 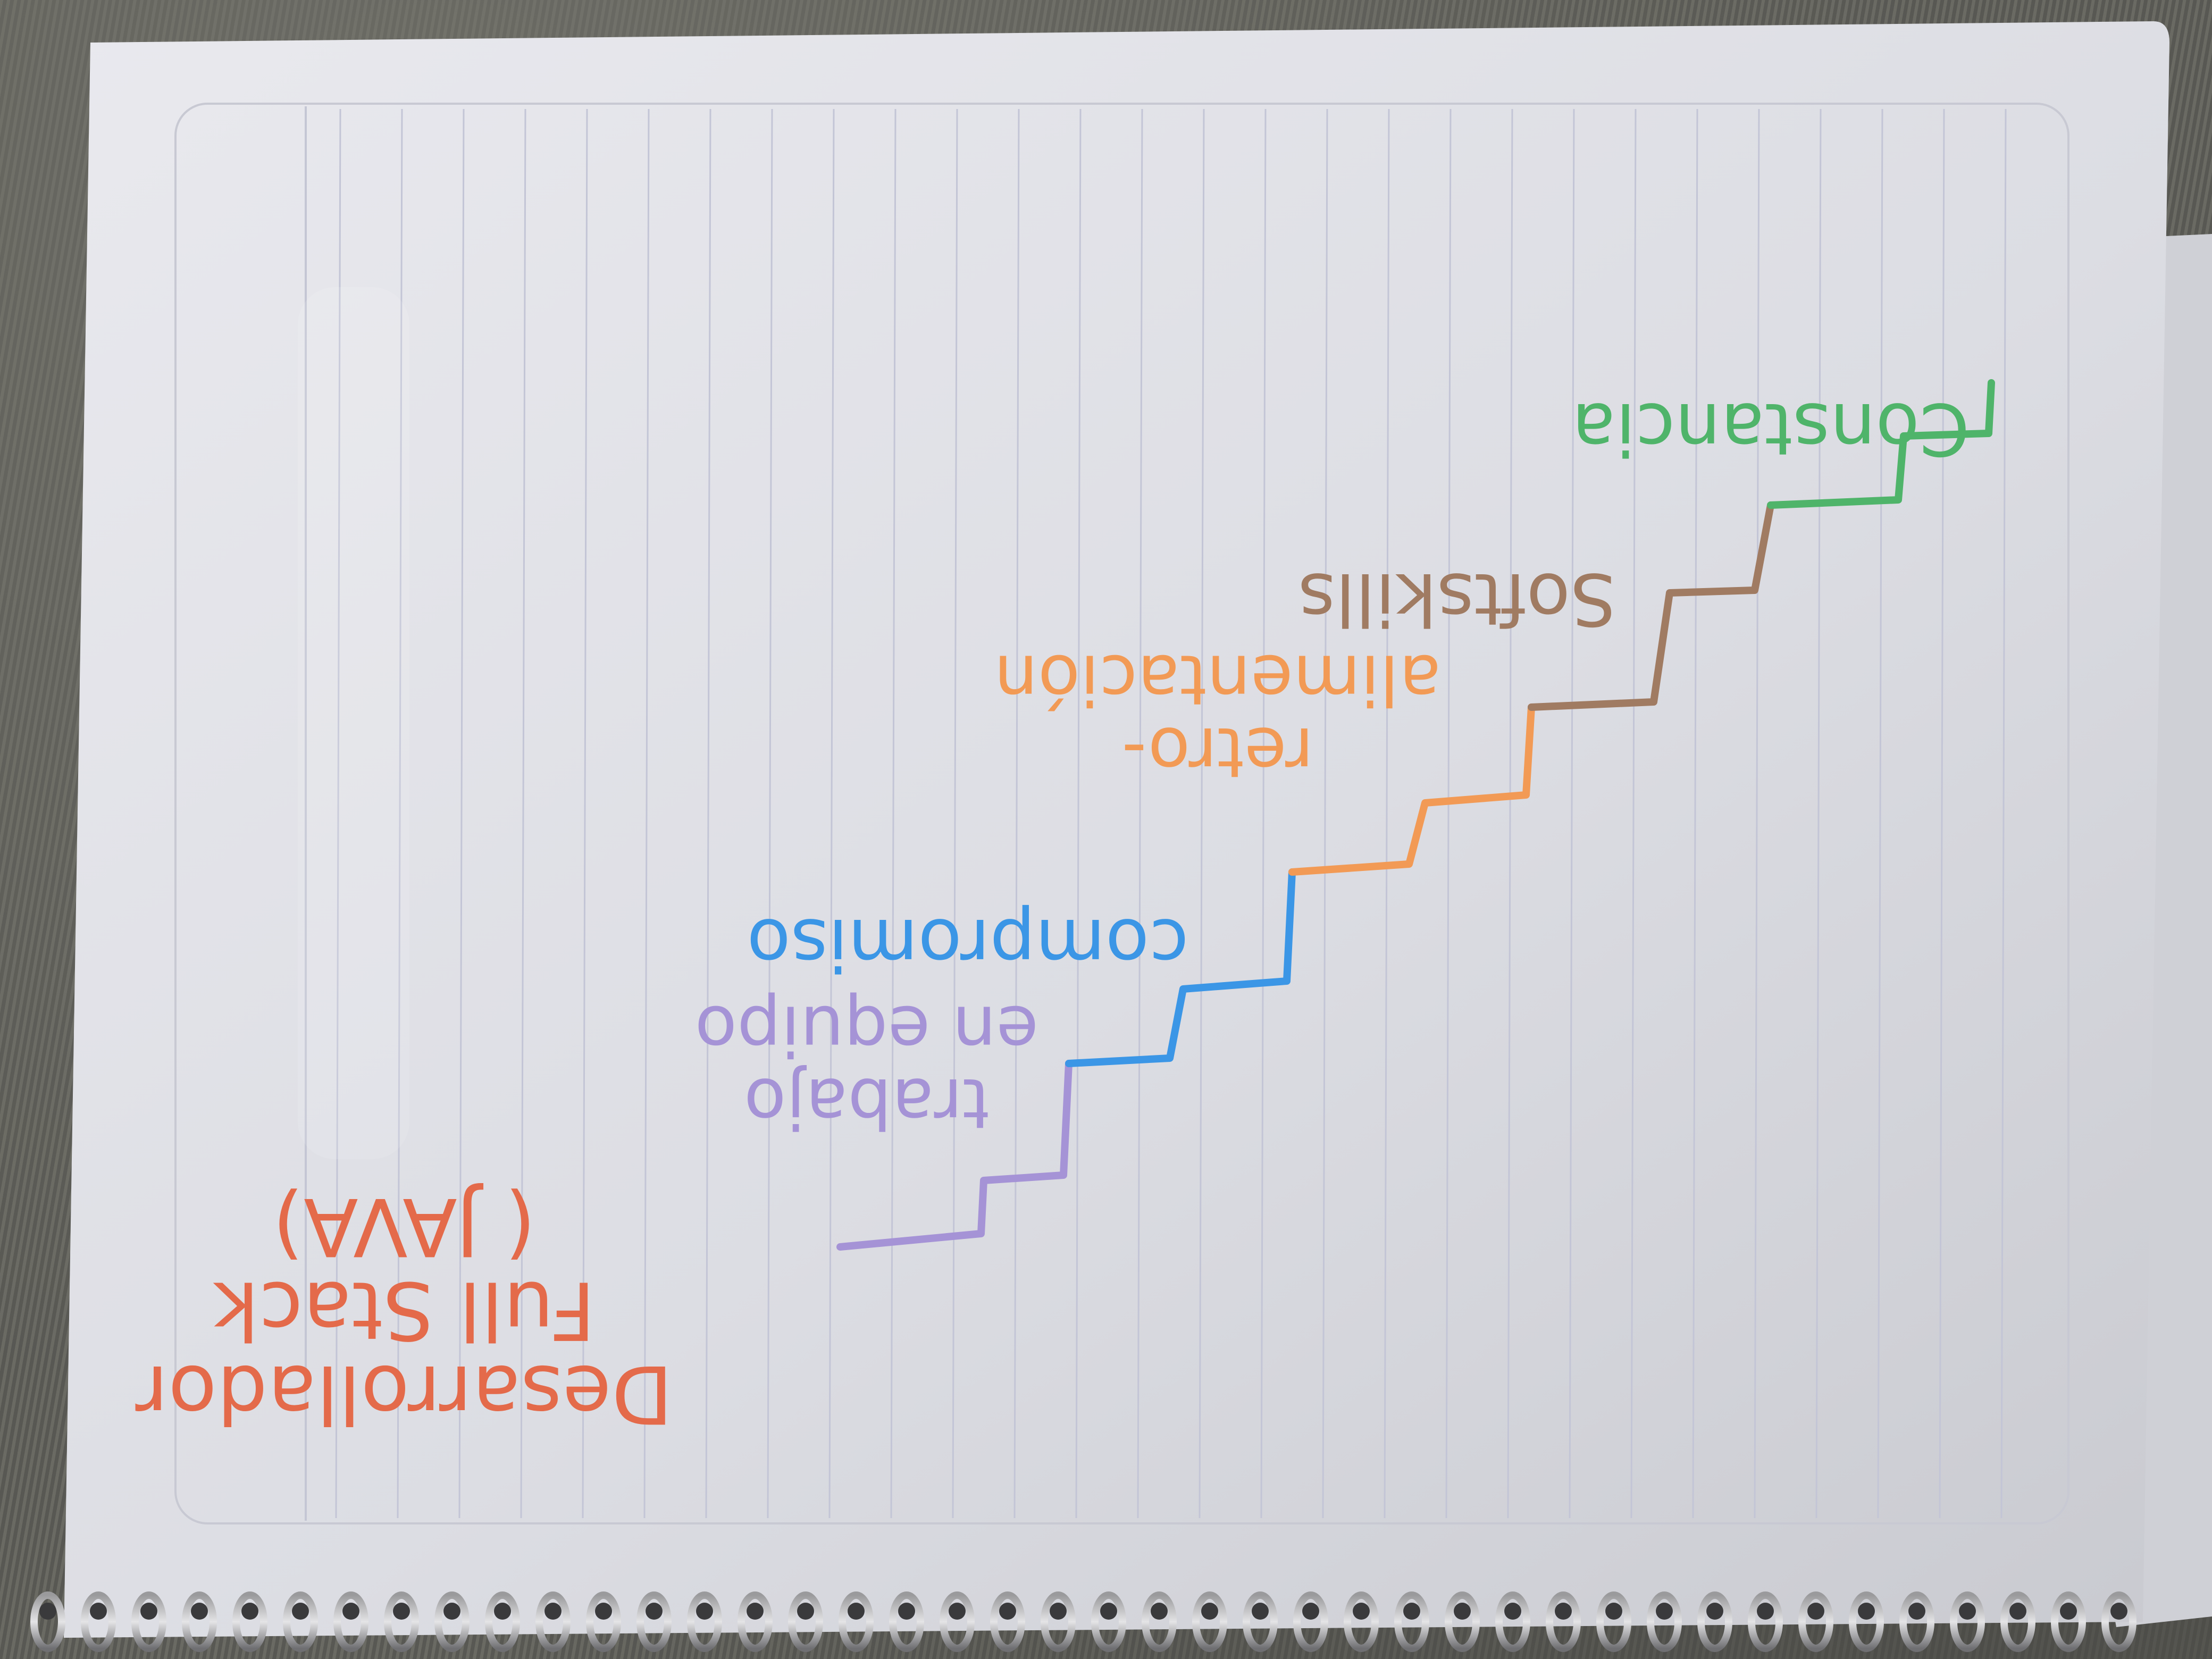 What do you see at coordinates (353, 723) in the screenshot?
I see `embossed-text` at bounding box center [353, 723].